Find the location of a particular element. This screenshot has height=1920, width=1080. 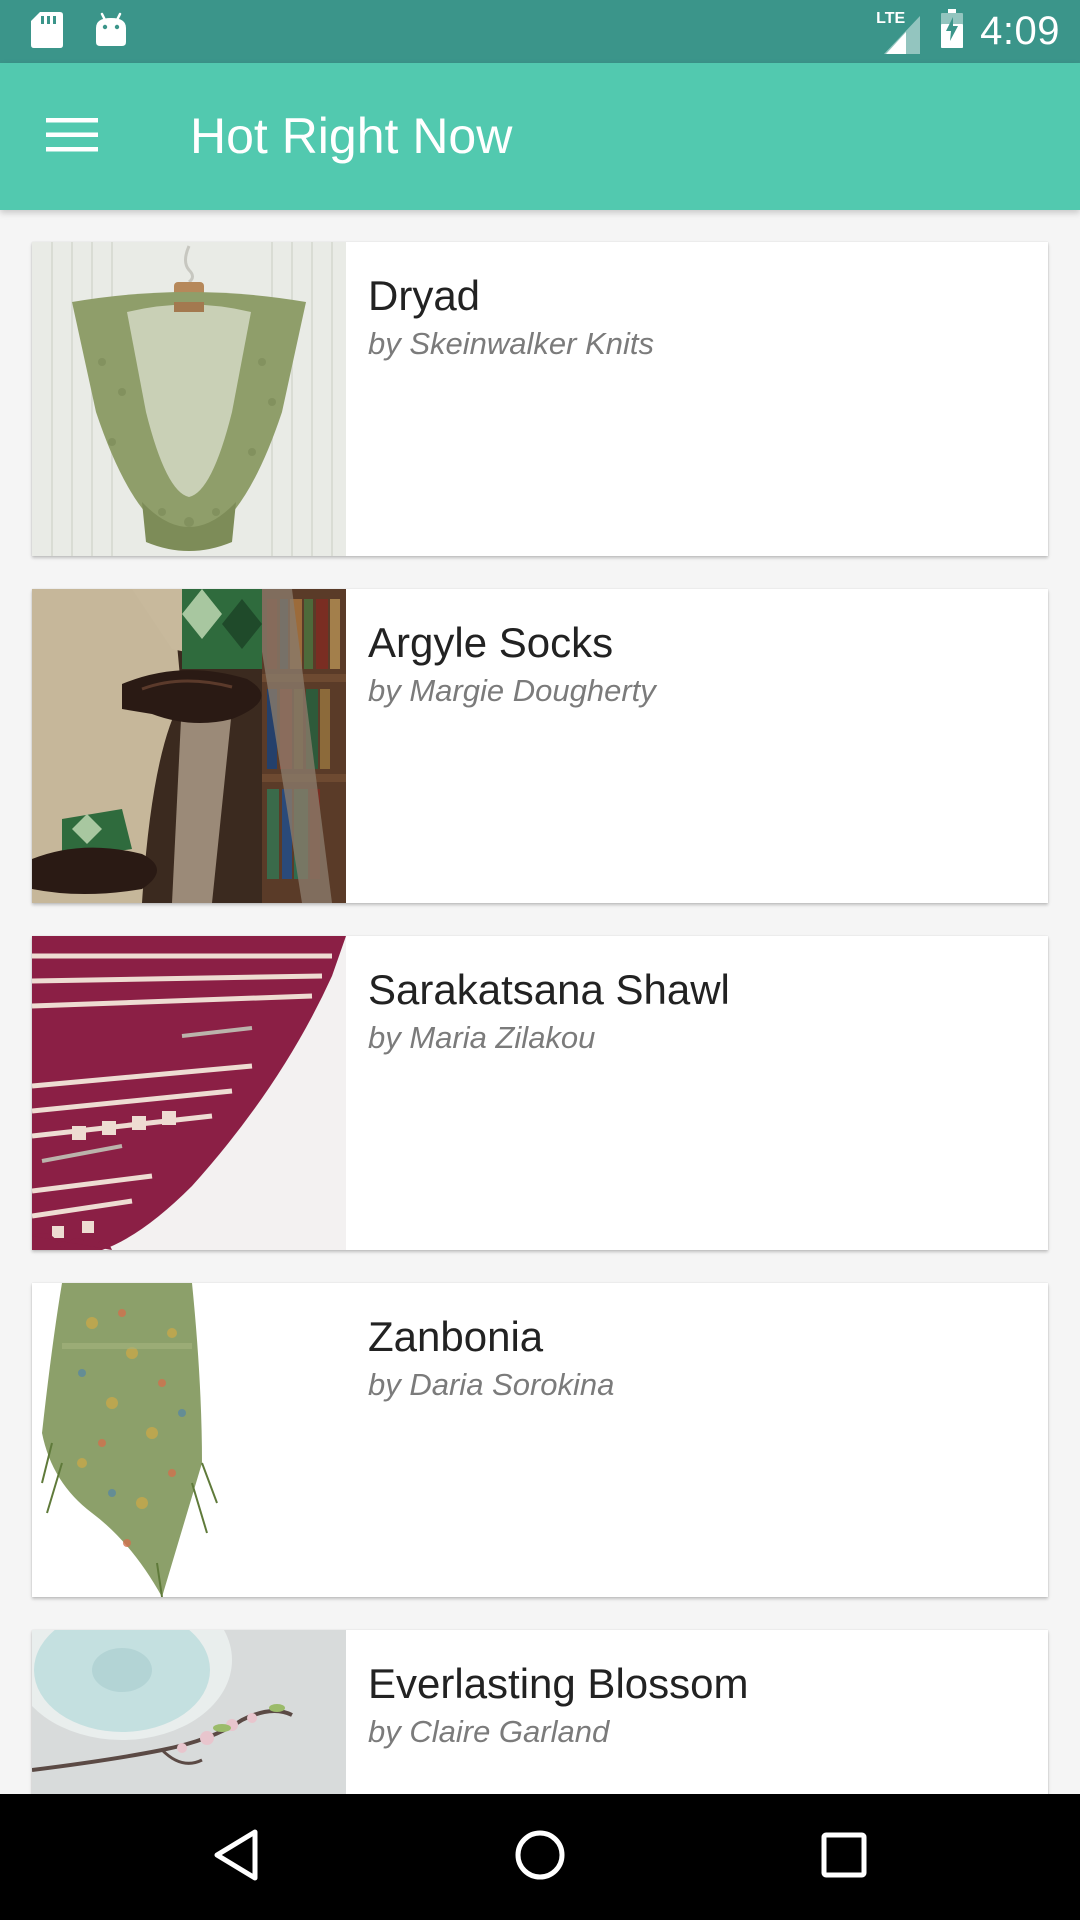

pattern-author: by Daria Sorokina is located at coordinates (491, 1384).